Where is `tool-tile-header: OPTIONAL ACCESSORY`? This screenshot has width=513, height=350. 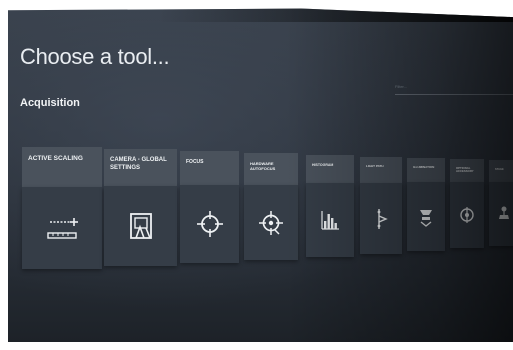
tool-tile-header: OPTIONAL ACCESSORY is located at coordinates (467, 170).